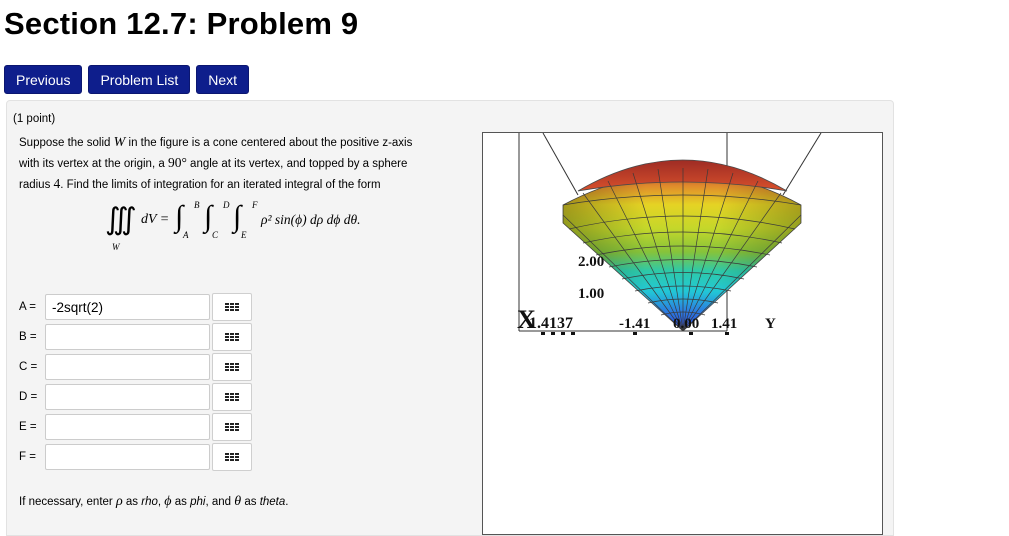 This screenshot has width=1009, height=536. What do you see at coordinates (35, 185) in the screenshot?
I see `statement-text: radius` at bounding box center [35, 185].